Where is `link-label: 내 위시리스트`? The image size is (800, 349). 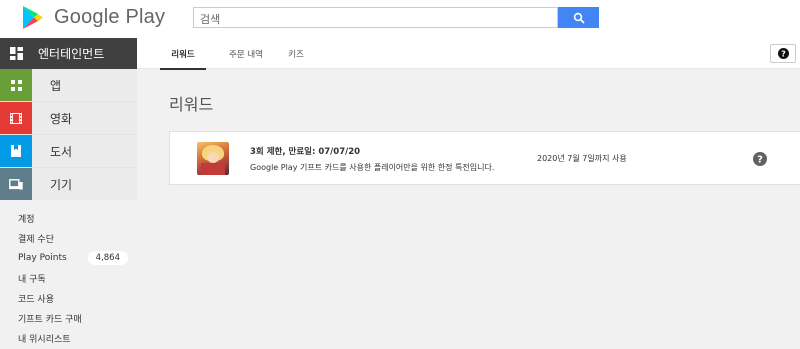
link-label: 내 위시리스트 is located at coordinates (44, 339).